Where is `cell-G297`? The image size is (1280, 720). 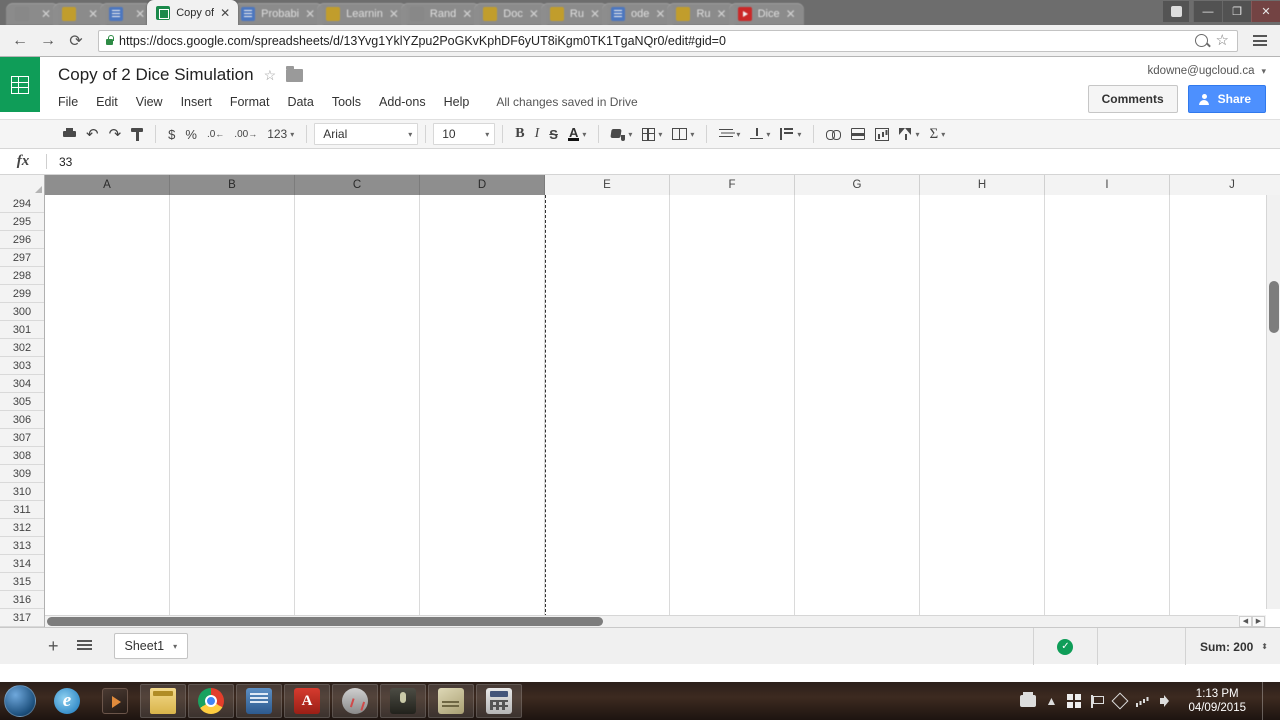
cell-G297 is located at coordinates (857, 258).